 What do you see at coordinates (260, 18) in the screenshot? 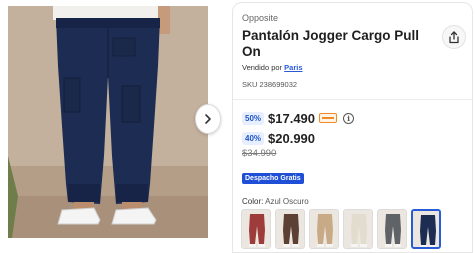
I see `product-brand: Opposite` at bounding box center [260, 18].